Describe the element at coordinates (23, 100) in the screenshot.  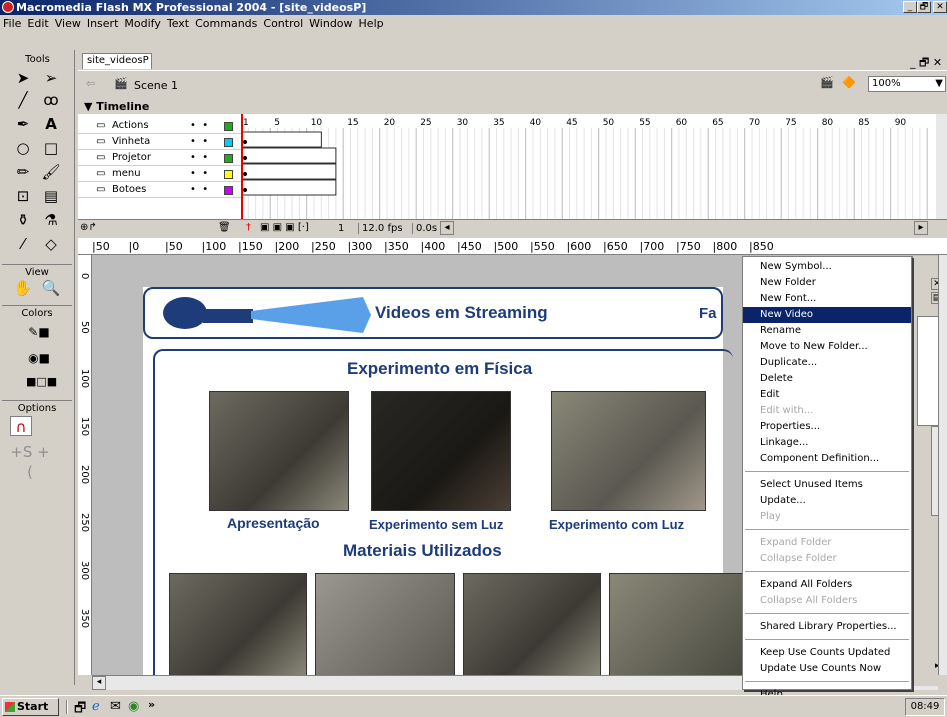
I see `line-tool-icon: ╱` at that location.